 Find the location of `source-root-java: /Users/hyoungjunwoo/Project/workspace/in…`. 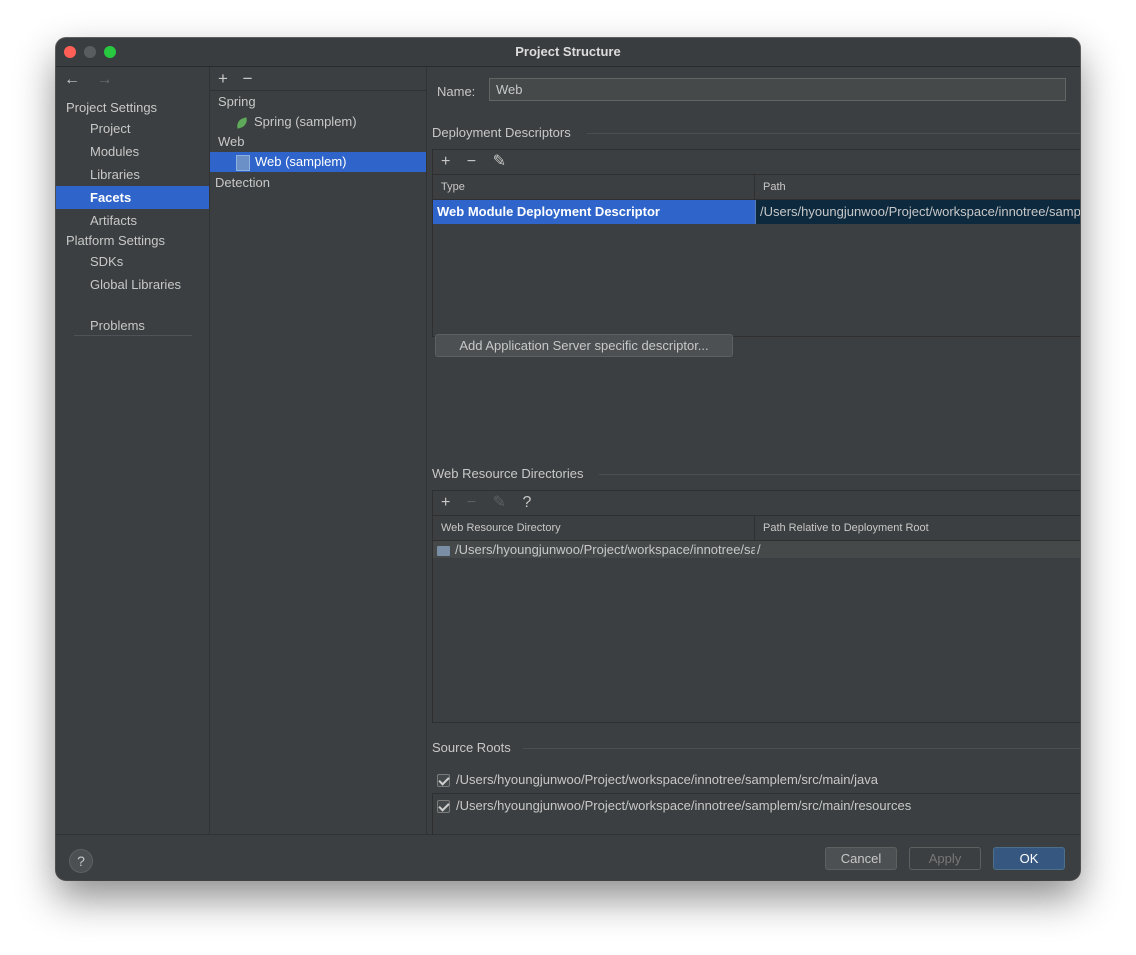

source-root-java: /Users/hyoungjunwoo/Project/workspace/in… is located at coordinates (657, 780).